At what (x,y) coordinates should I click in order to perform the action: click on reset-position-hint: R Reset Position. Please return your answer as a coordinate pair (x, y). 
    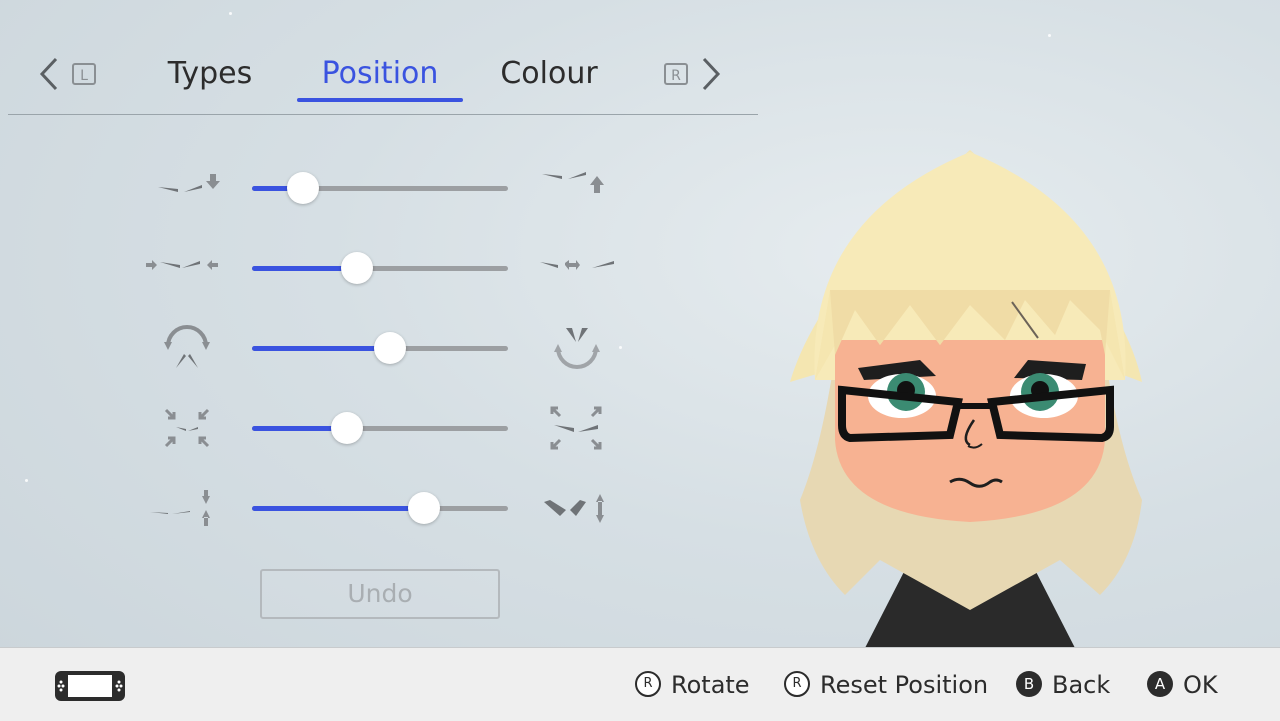
    Looking at the image, I should click on (886, 685).